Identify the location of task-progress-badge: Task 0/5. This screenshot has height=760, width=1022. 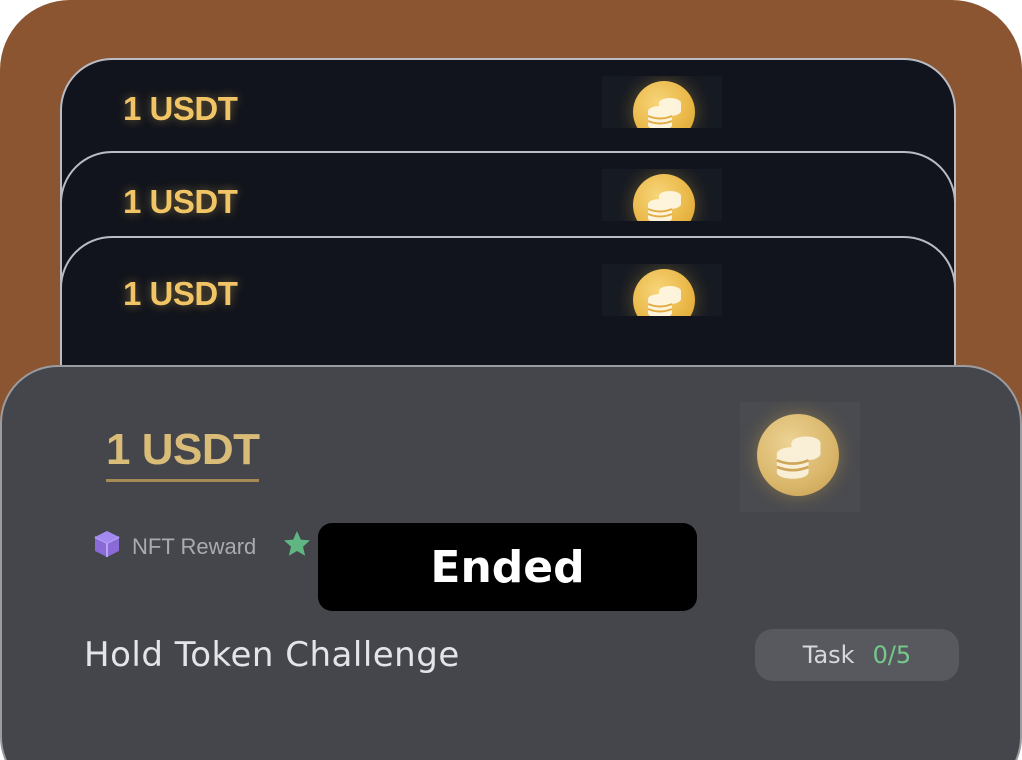
(857, 655).